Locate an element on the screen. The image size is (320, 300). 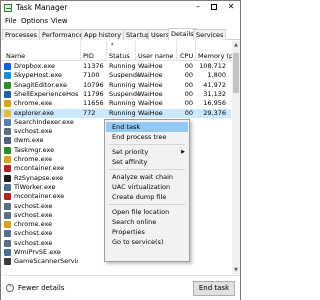
ctx-properties: Properties is located at coordinates (147, 232).